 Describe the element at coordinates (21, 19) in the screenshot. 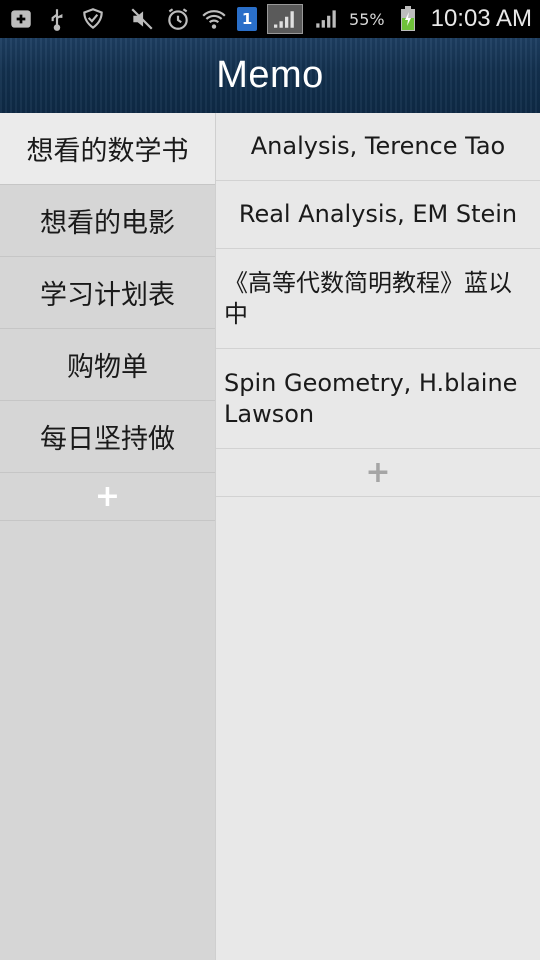

I see `add-box-icon` at that location.